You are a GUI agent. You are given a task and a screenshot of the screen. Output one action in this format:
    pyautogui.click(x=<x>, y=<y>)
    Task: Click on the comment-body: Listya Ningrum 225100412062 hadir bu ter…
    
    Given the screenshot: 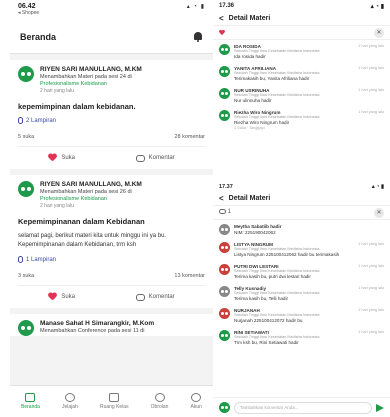 What is the action you would take?
    pyautogui.click(x=287, y=254)
    